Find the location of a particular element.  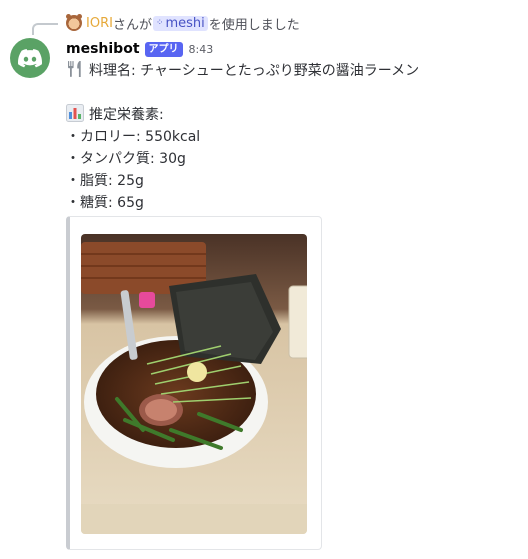

message-header: meshibot アプリ 8:43 is located at coordinates (139, 49).